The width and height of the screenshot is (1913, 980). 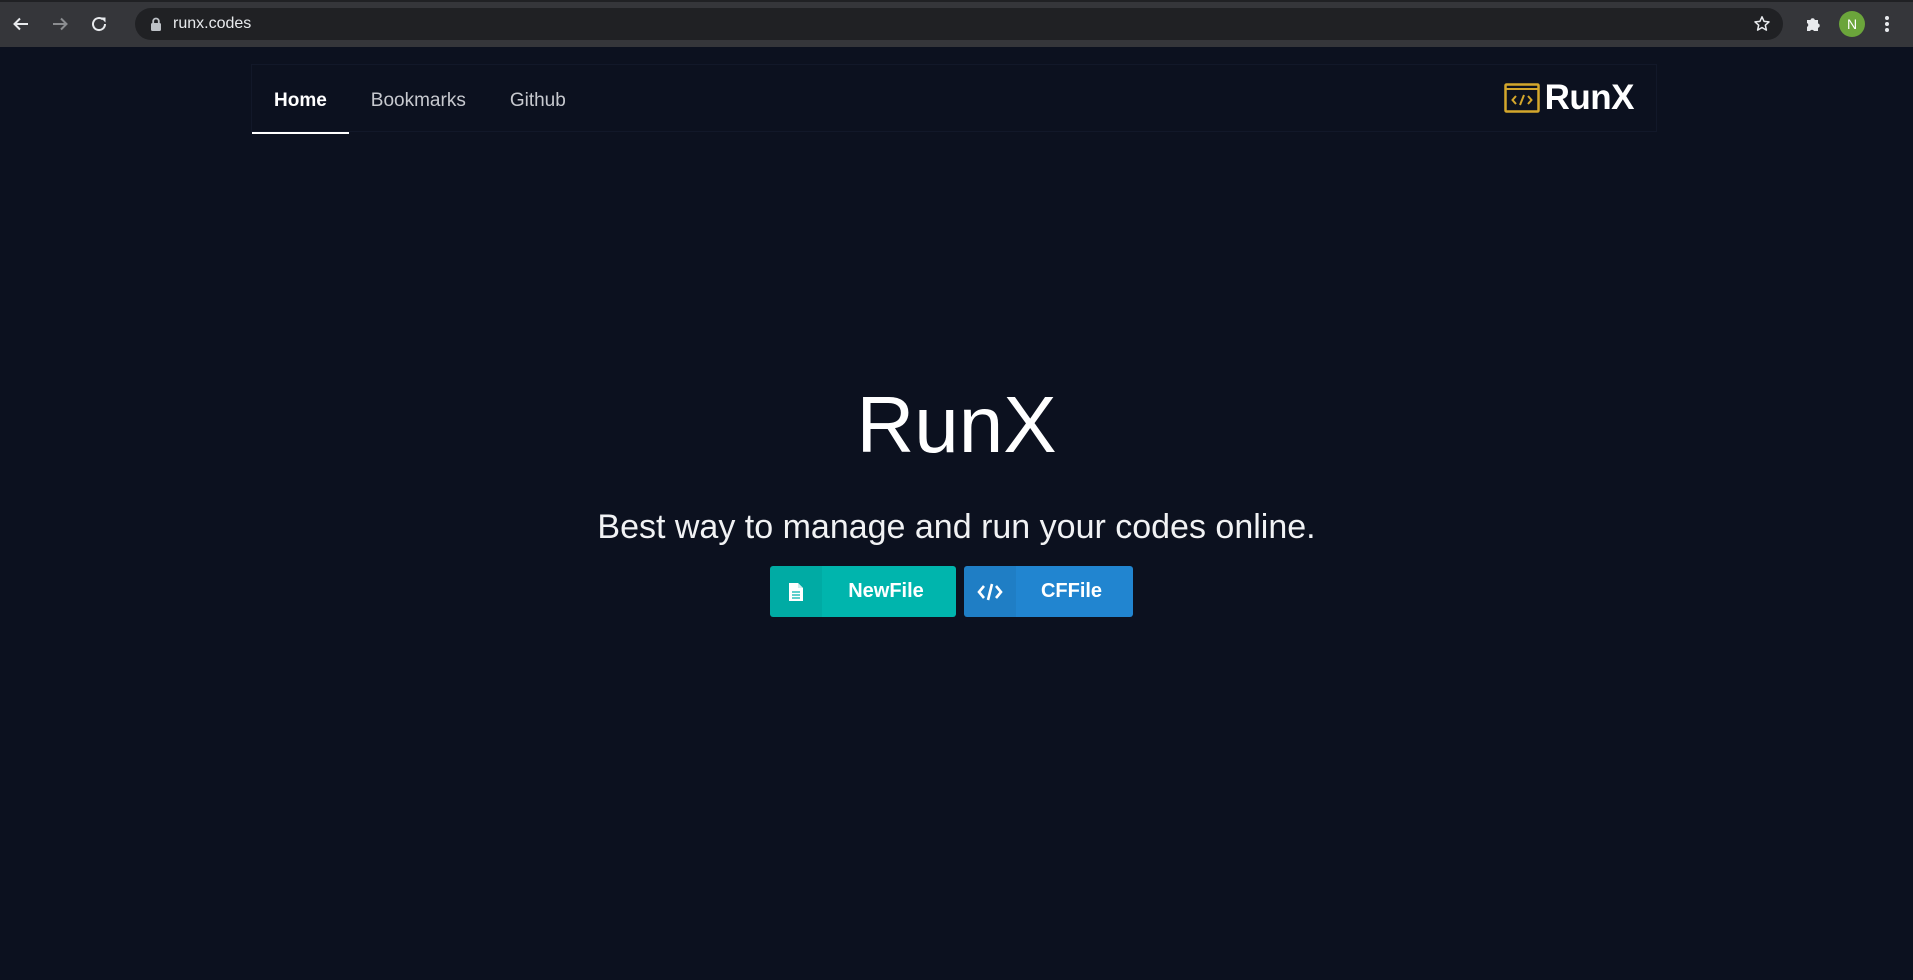 What do you see at coordinates (956, 1) in the screenshot?
I see `tab-strip-edge` at bounding box center [956, 1].